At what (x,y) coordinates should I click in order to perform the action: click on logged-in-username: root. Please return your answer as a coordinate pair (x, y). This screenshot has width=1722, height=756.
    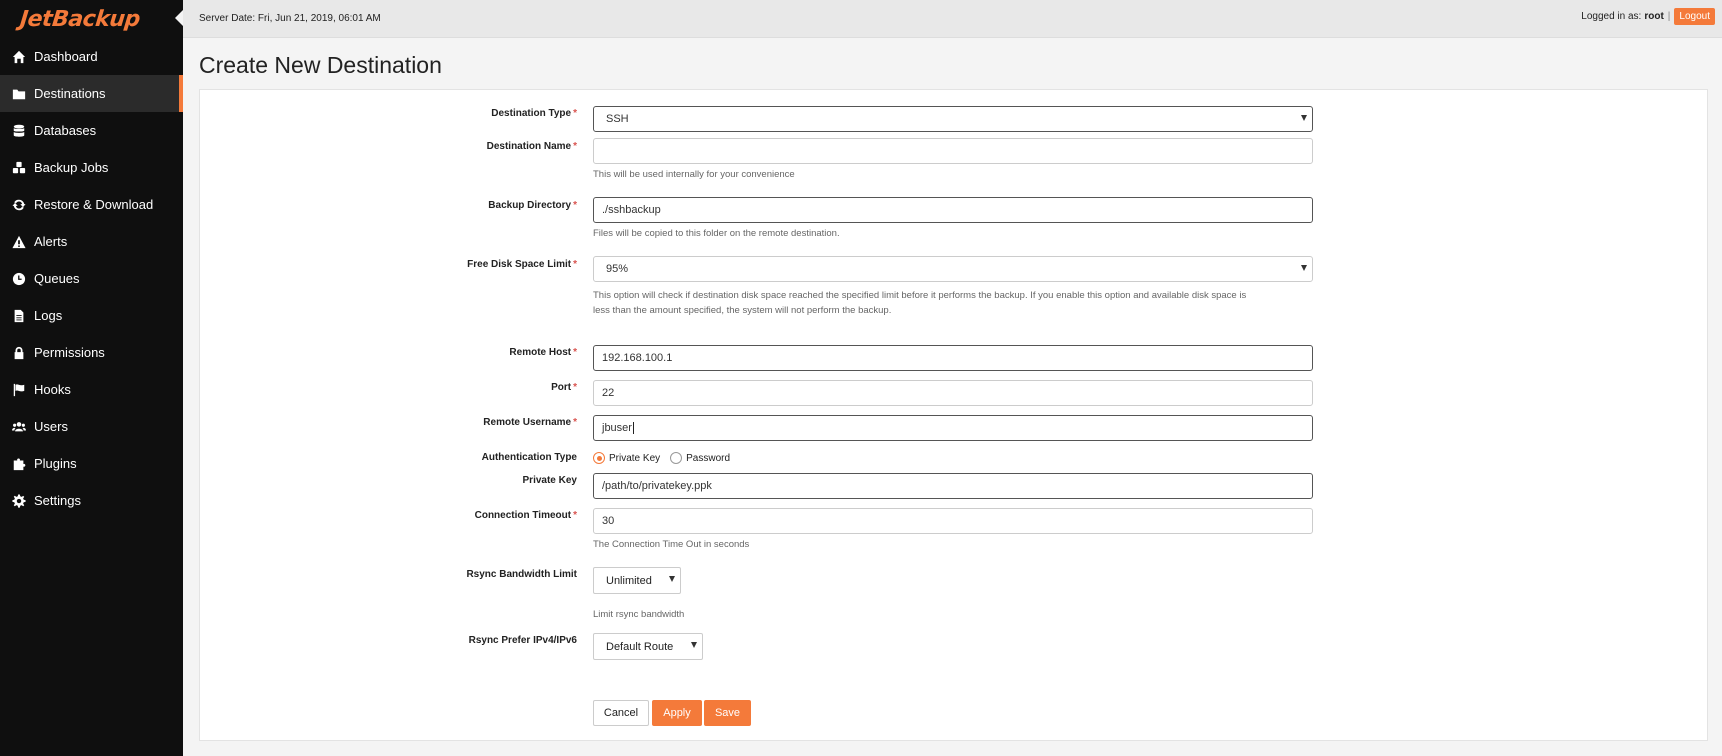
    Looking at the image, I should click on (1654, 16).